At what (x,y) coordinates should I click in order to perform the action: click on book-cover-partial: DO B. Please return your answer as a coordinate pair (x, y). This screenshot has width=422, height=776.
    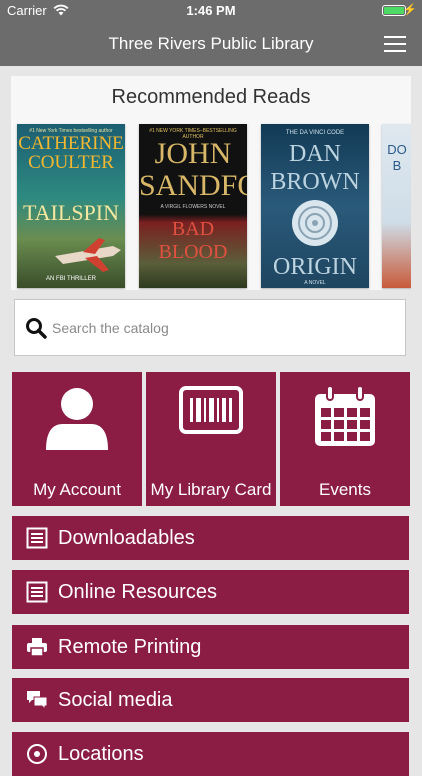
    Looking at the image, I should click on (396, 206).